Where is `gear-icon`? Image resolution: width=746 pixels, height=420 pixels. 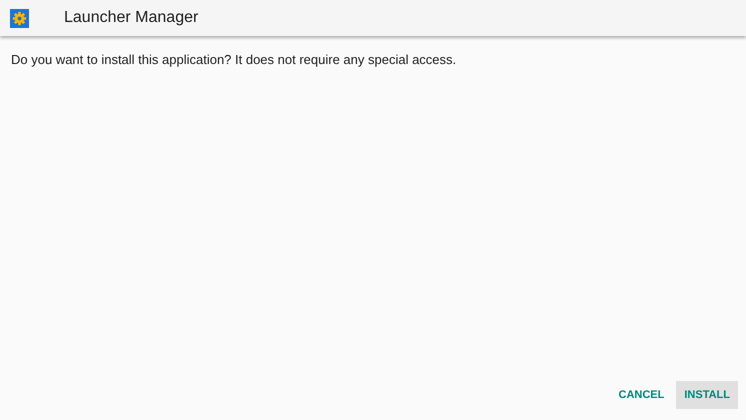
gear-icon is located at coordinates (19, 18).